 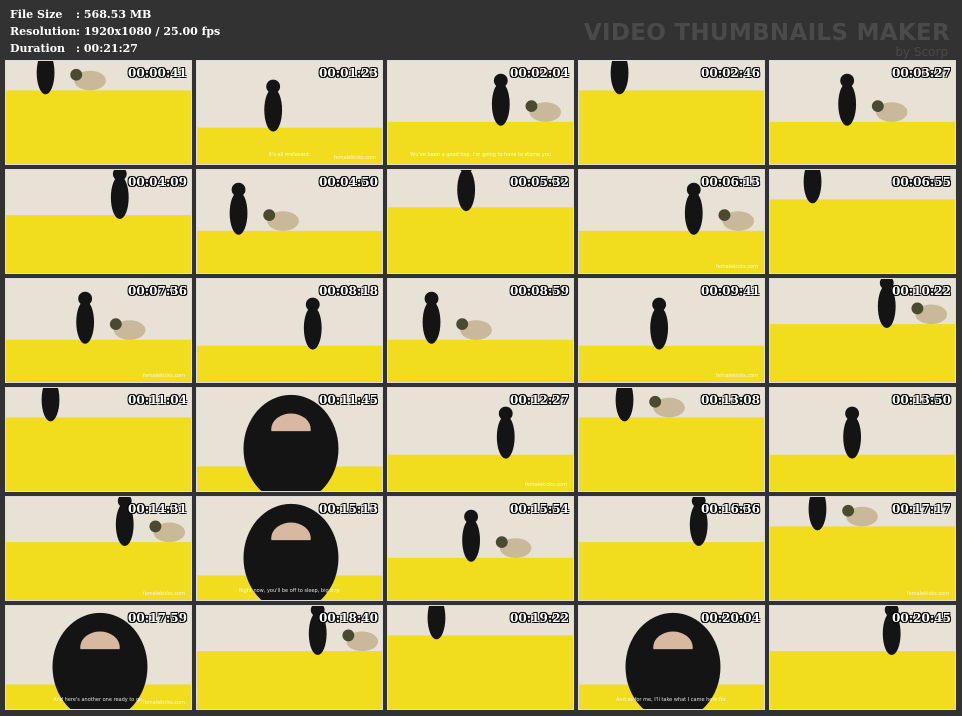 I want to click on brand-watermark: VIDEO THUMBNAILS MAKER by Scorp, so click(x=767, y=39).